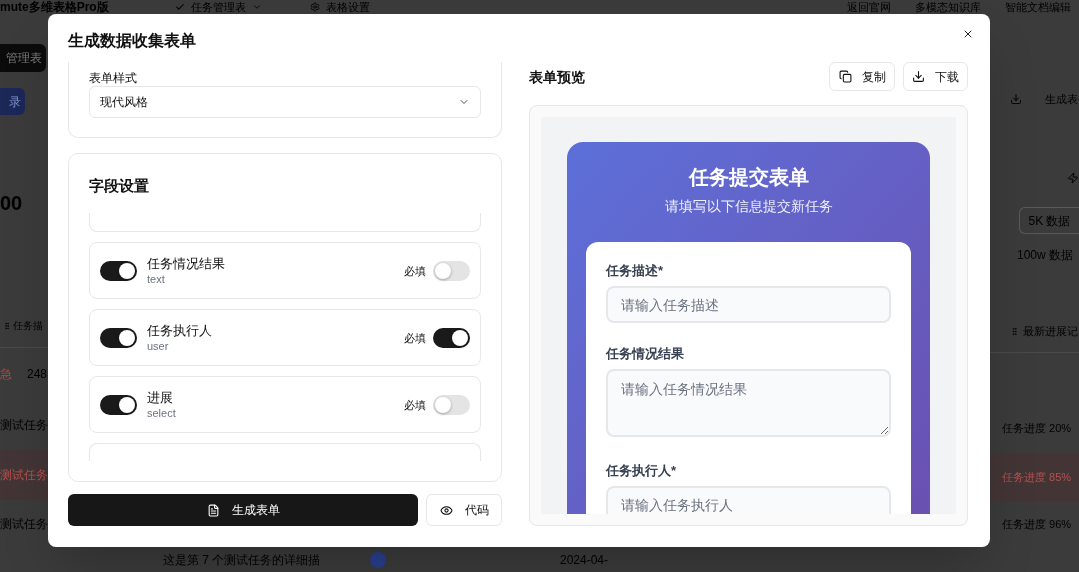  I want to click on input-field: 请输入任务执行人, so click(748, 500).